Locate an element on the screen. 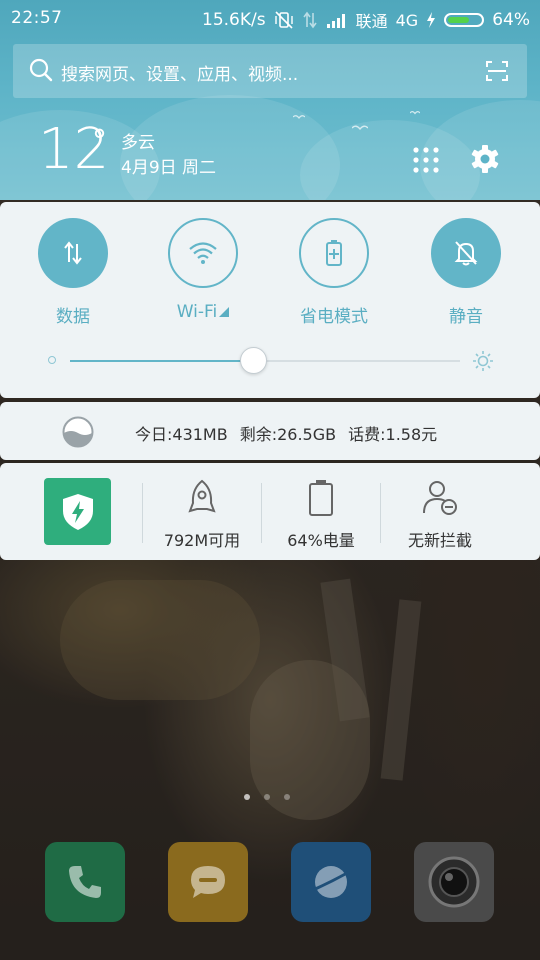 The height and width of the screenshot is (960, 540). status-bar: 22:57 15.6K/s 联通 4G 64% is located at coordinates (270, 19).